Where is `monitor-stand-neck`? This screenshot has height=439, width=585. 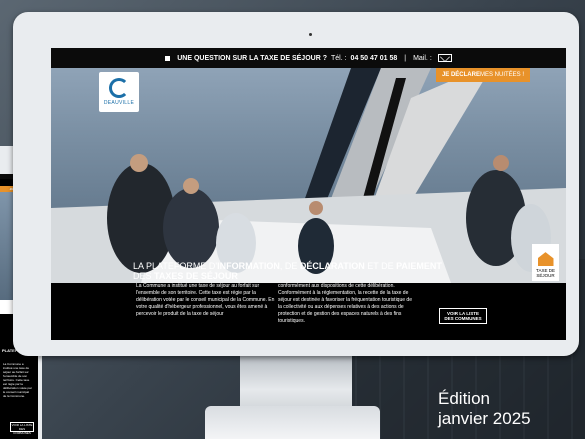
monitor-stand-neck is located at coordinates (296, 384).